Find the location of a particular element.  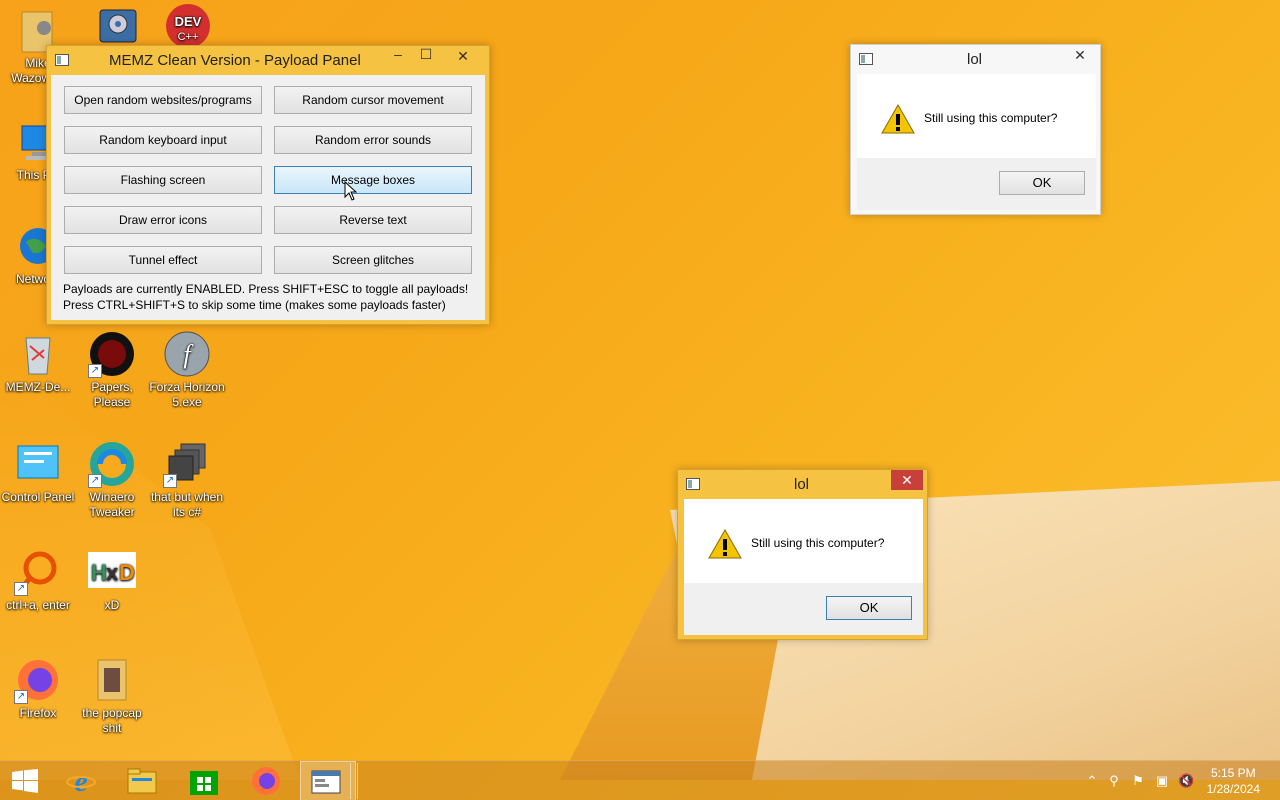

clock-date: 1/28/2024 is located at coordinates (1233, 789).